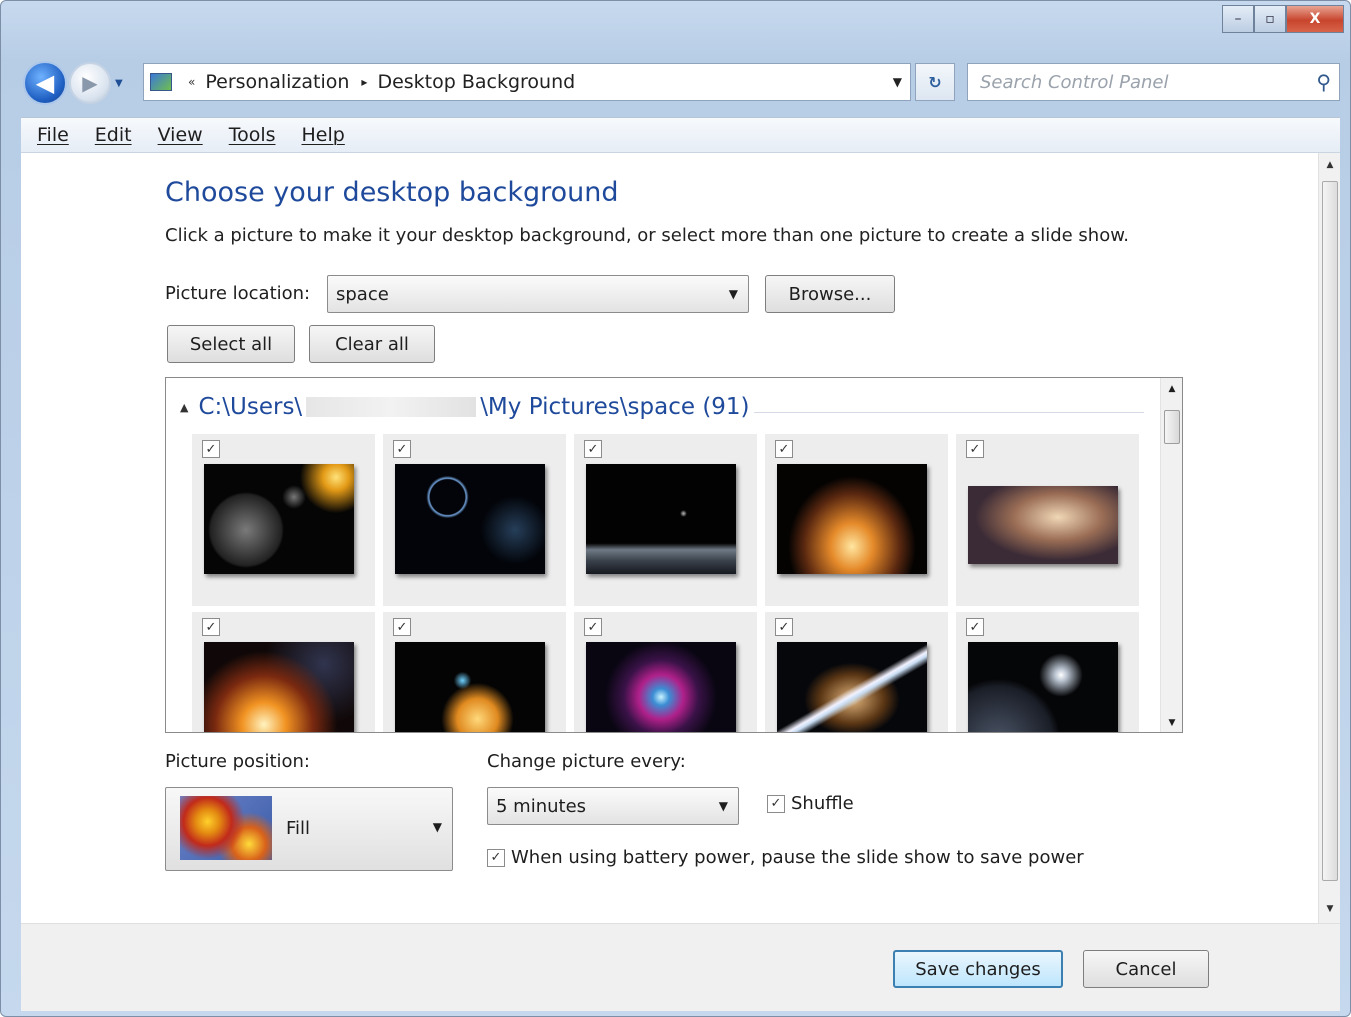 The width and height of the screenshot is (1351, 1017). I want to click on back-arrow-icon: ◀, so click(45, 83).